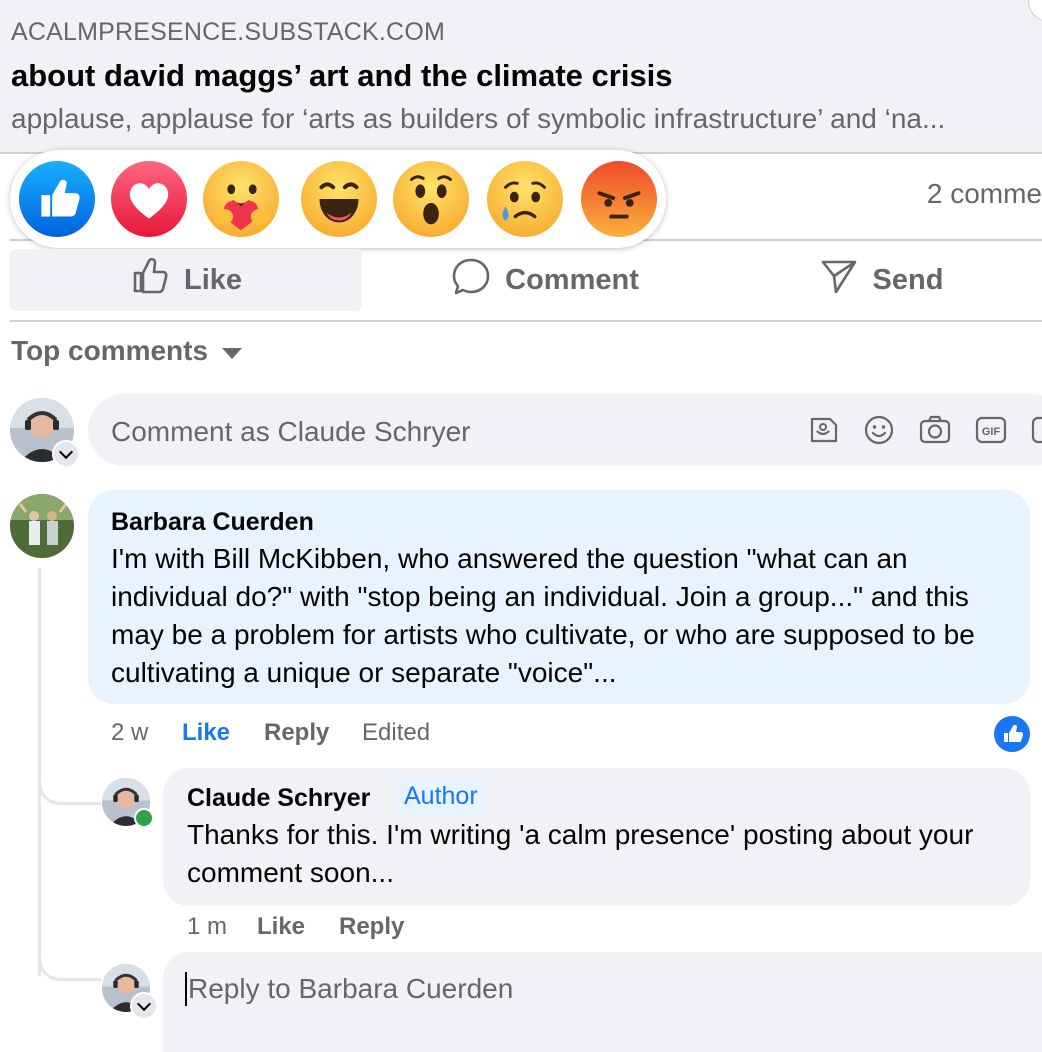 Image resolution: width=1042 pixels, height=1052 pixels. I want to click on sort-label: Top comments, so click(110, 350).